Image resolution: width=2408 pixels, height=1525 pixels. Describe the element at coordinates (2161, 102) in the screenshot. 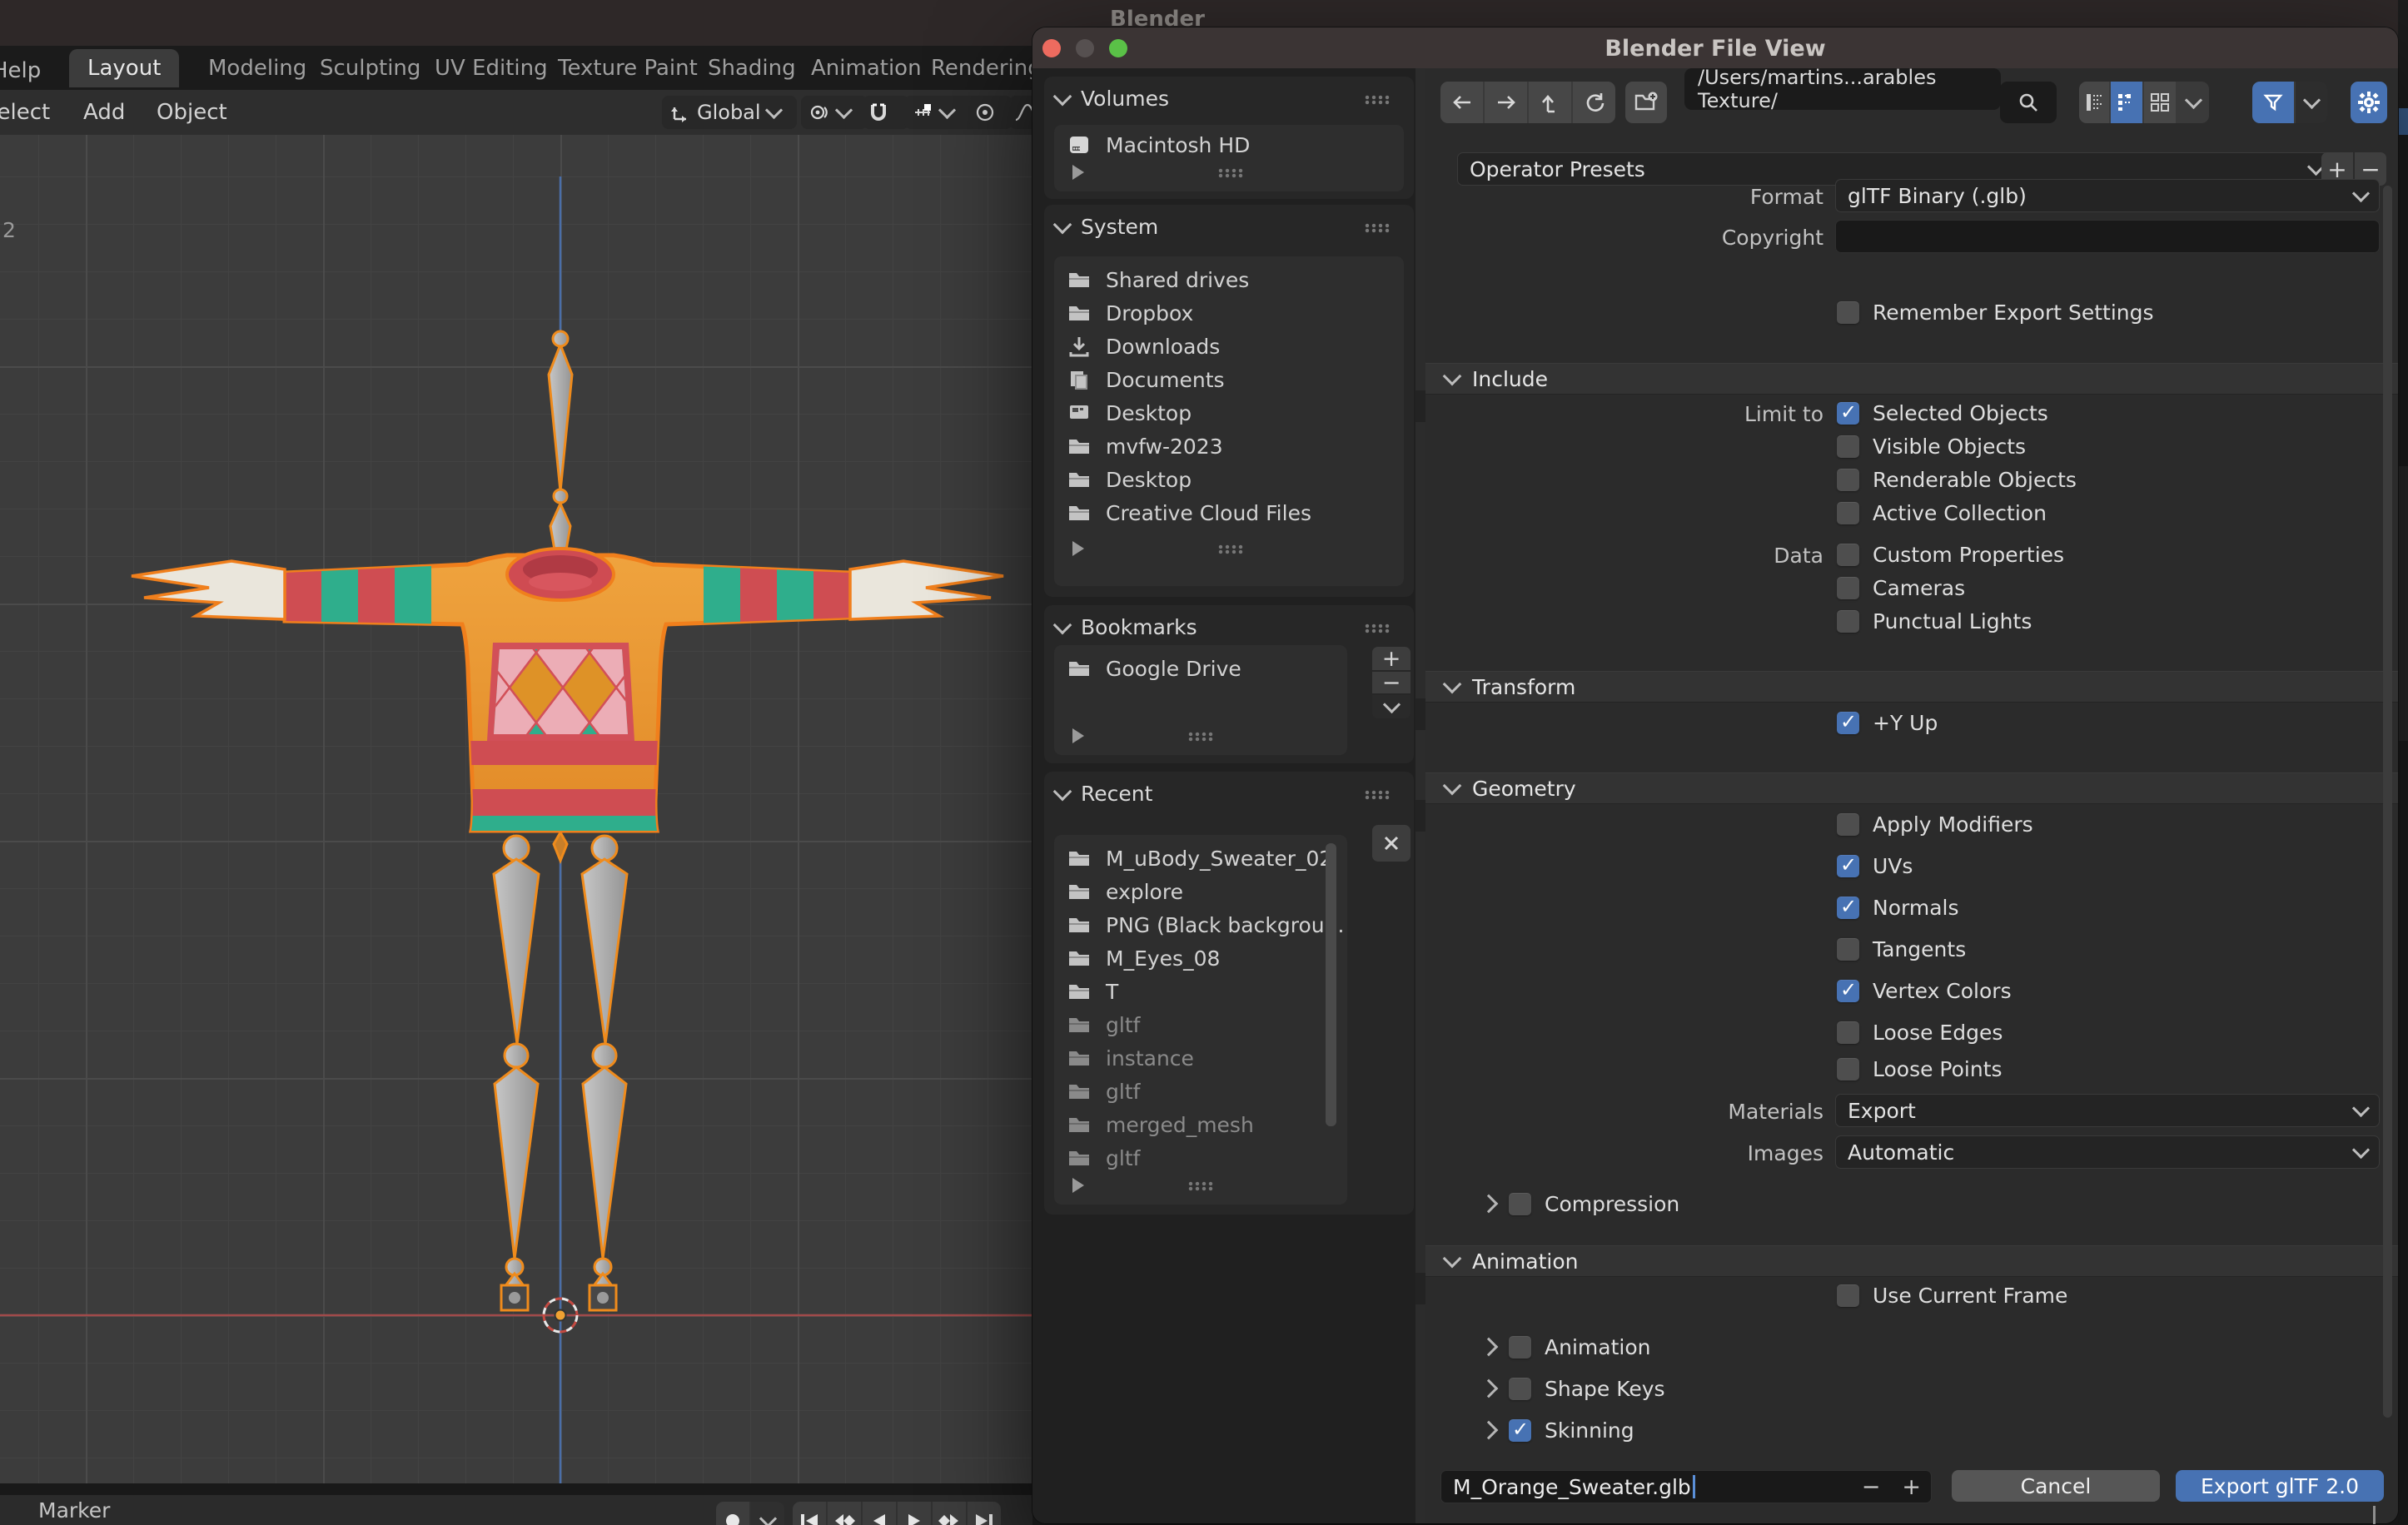

I see `thumbnail-view-button` at that location.